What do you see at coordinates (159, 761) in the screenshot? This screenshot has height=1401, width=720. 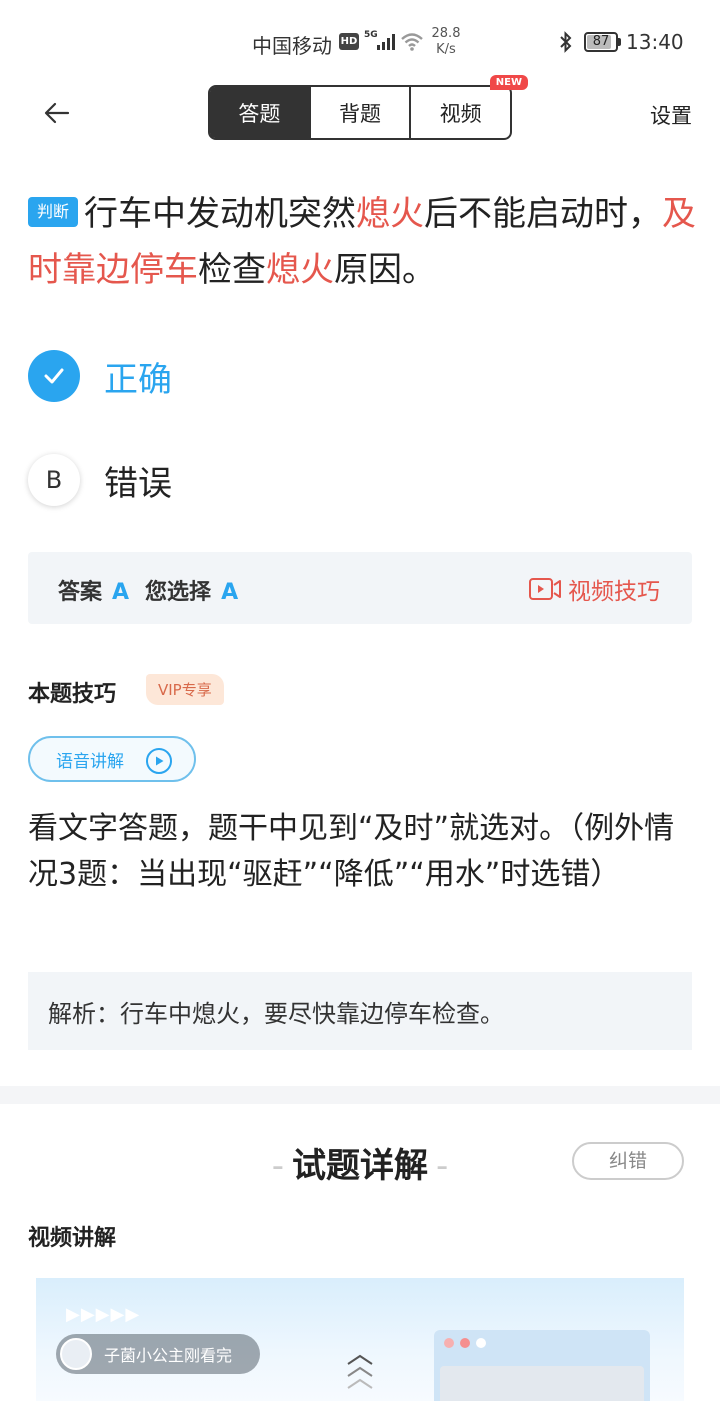 I see `play-icon` at bounding box center [159, 761].